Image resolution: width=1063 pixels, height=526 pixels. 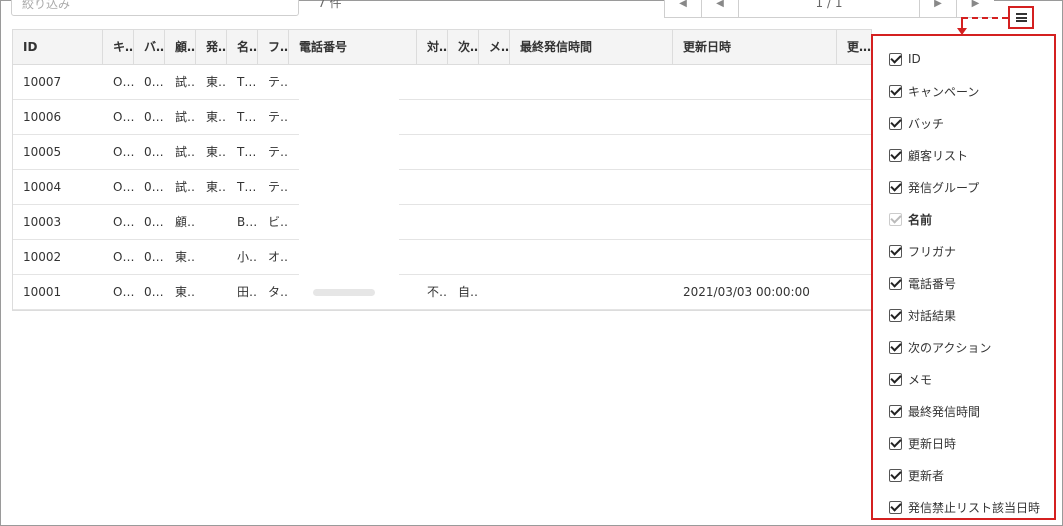 I want to click on column-toggle-label: 発信グループ, so click(x=944, y=187).